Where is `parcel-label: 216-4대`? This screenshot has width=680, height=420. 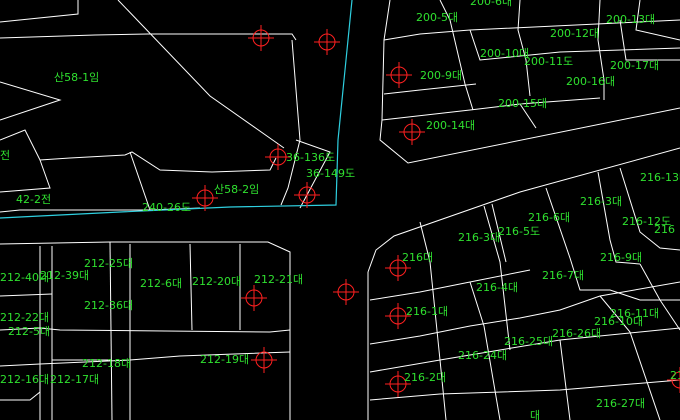 parcel-label: 216-4대 is located at coordinates (497, 287).